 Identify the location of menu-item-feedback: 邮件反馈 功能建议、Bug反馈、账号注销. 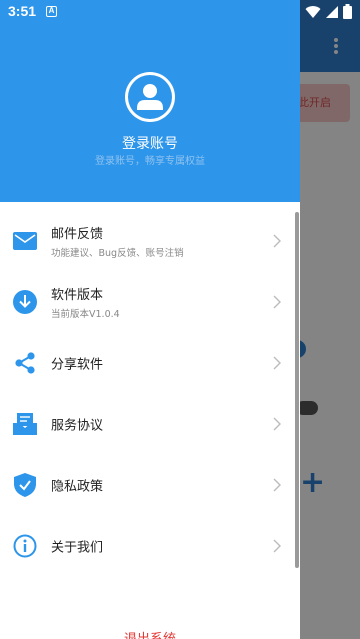
(150, 240).